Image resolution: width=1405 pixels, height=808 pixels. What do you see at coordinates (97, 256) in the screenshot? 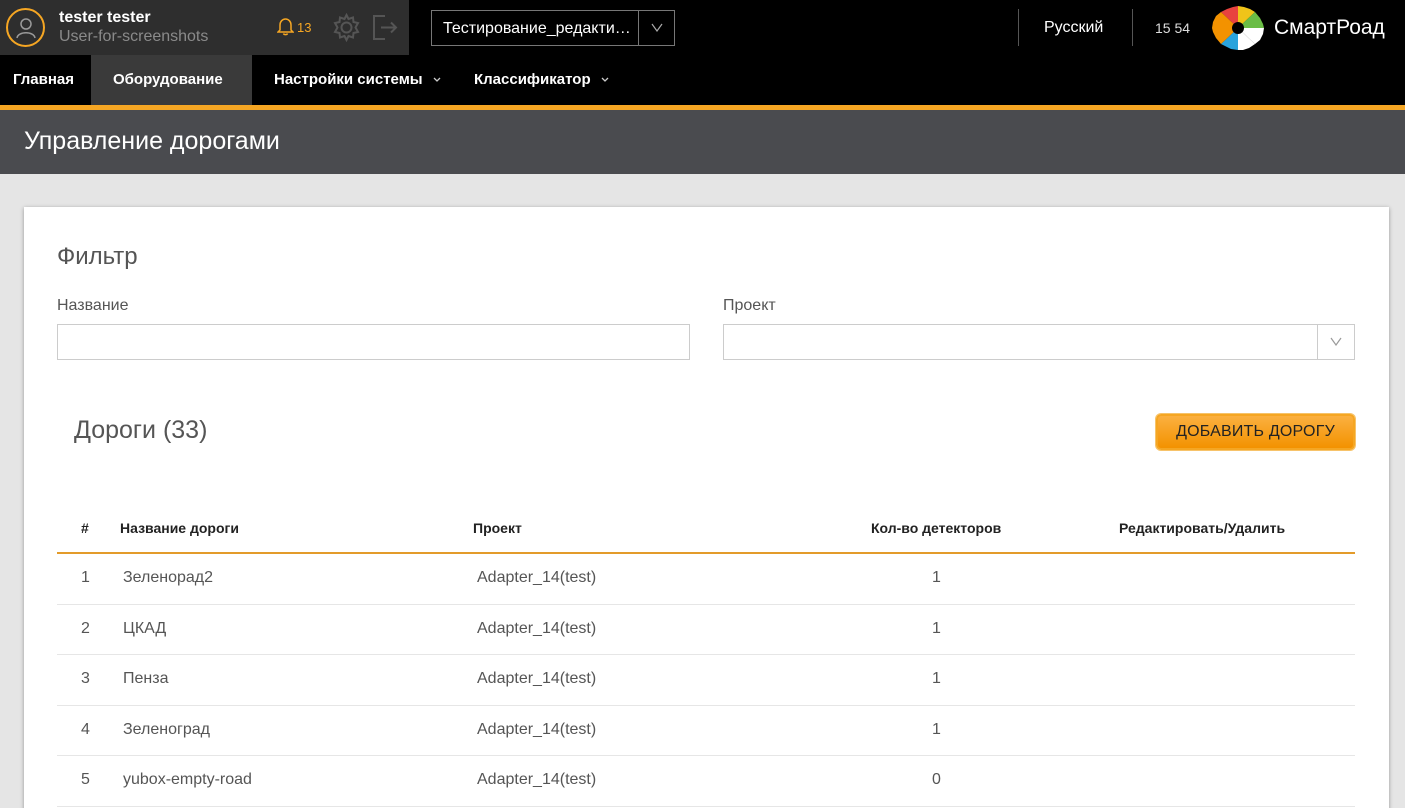
I see `filter-title: Фильтр` at bounding box center [97, 256].